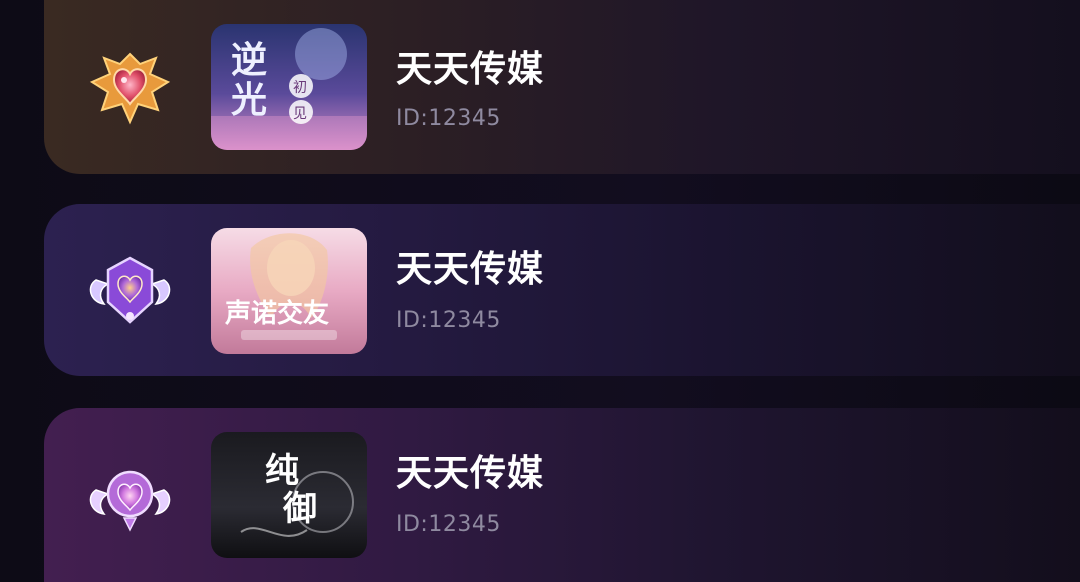 The image size is (1080, 582). I want to click on svg-text: 御, so click(299, 509).